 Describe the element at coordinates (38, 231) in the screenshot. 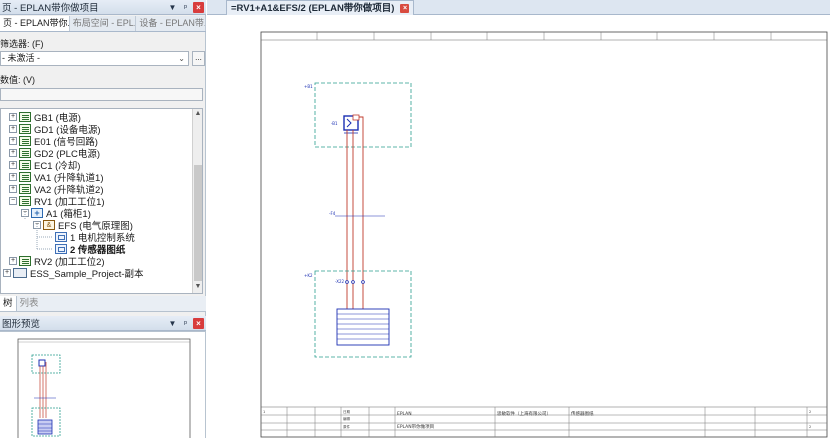

I see `tree-connectors` at that location.